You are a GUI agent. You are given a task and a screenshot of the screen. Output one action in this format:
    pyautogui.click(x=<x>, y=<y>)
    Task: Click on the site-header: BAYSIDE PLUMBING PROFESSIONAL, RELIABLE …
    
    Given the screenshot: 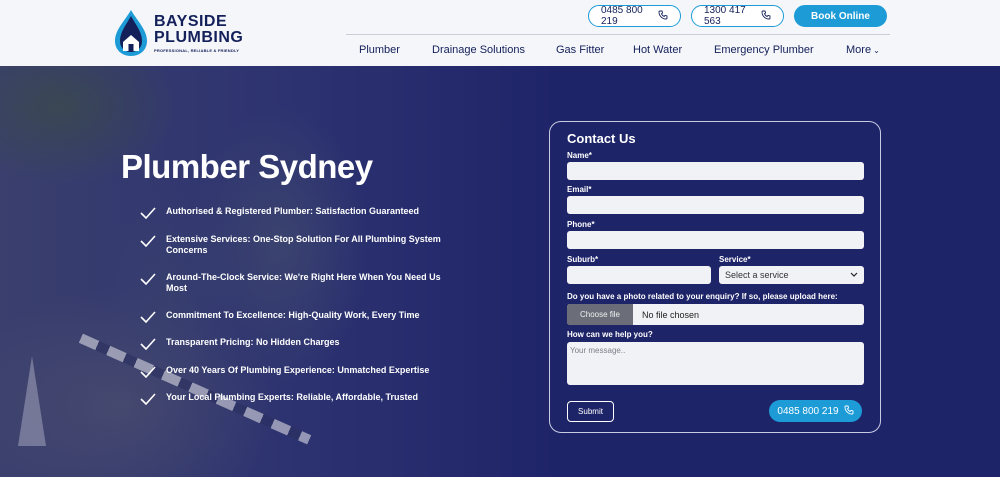 What is the action you would take?
    pyautogui.click(x=500, y=33)
    